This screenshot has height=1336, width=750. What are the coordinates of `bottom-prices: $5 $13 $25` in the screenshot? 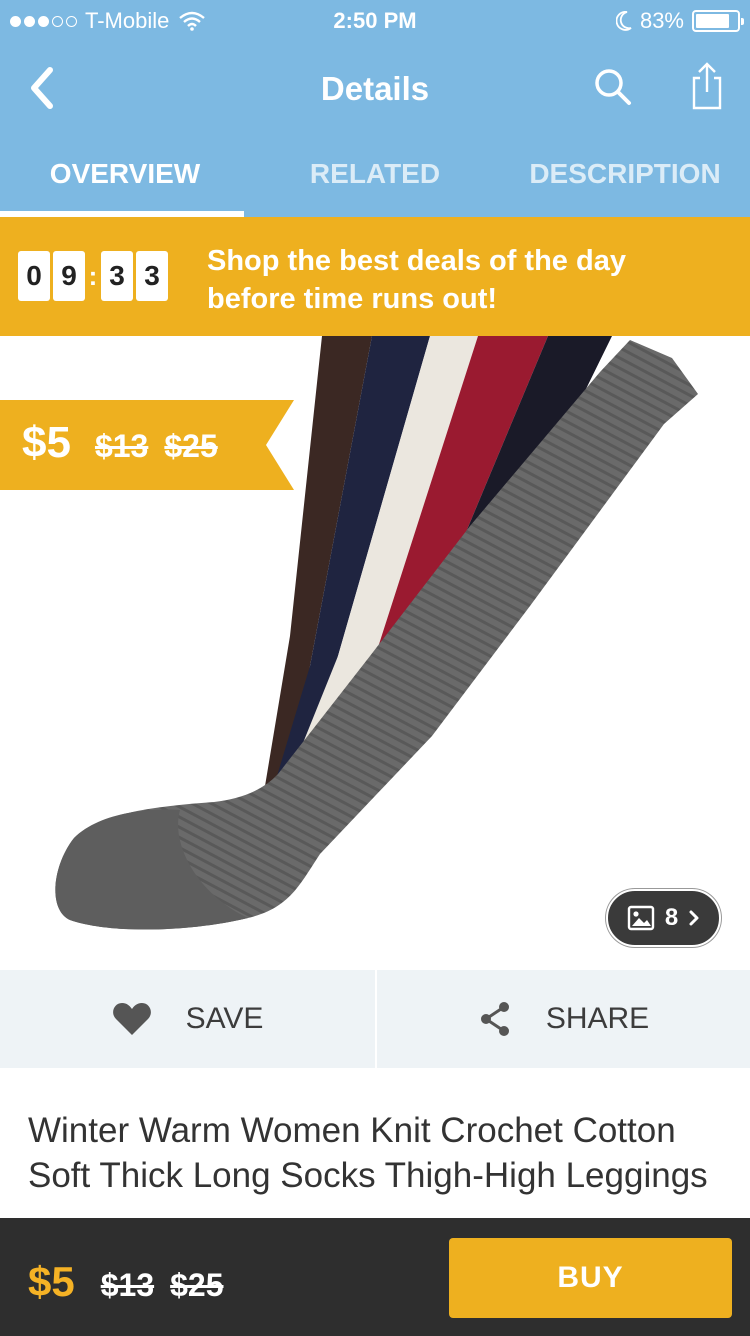 It's located at (134, 1282).